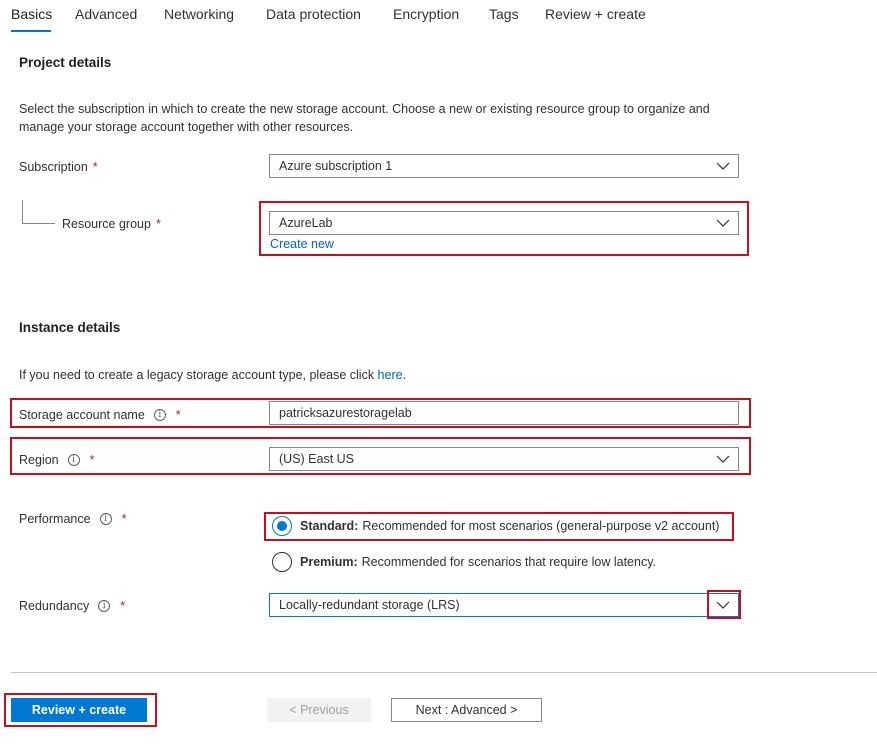 This screenshot has height=748, width=877. I want to click on tab-review-create: Review + create, so click(595, 14).